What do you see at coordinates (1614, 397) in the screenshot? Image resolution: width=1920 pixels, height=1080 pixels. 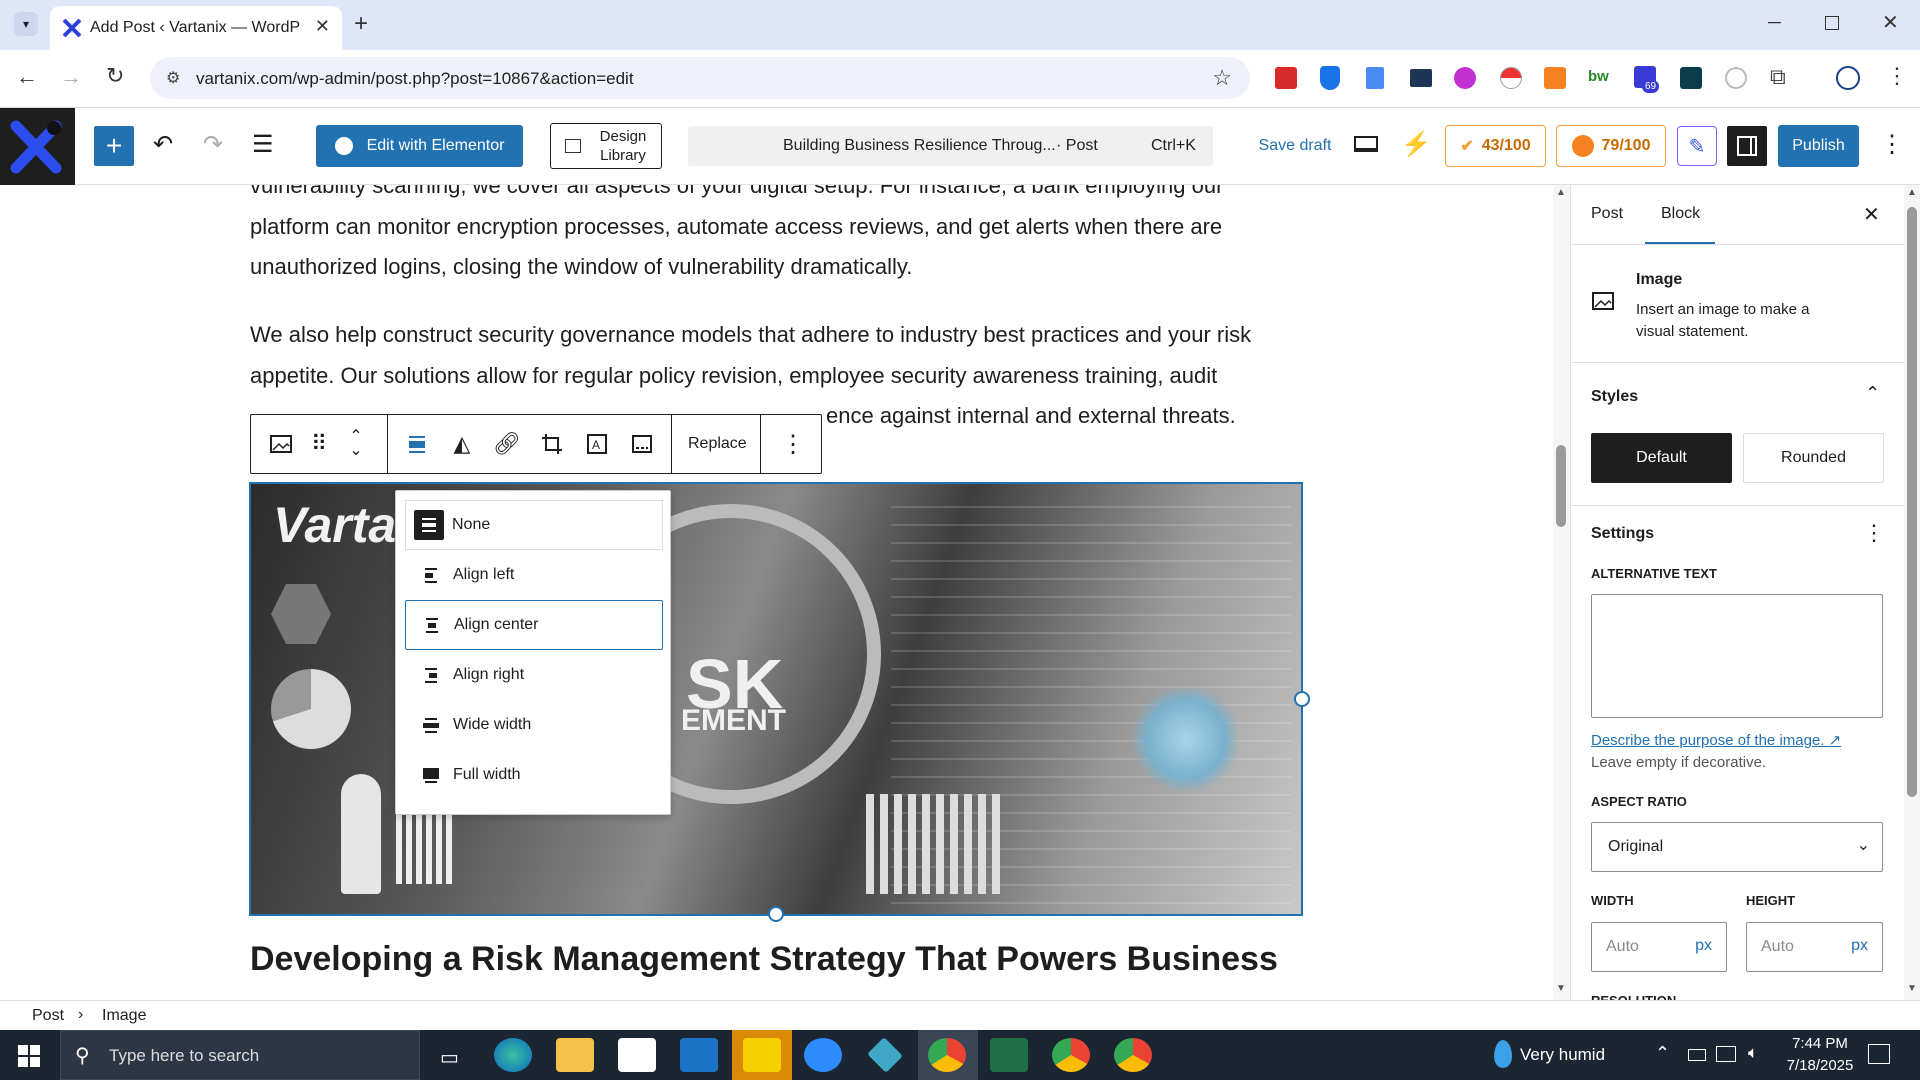 I see `styles-panel-title: Styles` at bounding box center [1614, 397].